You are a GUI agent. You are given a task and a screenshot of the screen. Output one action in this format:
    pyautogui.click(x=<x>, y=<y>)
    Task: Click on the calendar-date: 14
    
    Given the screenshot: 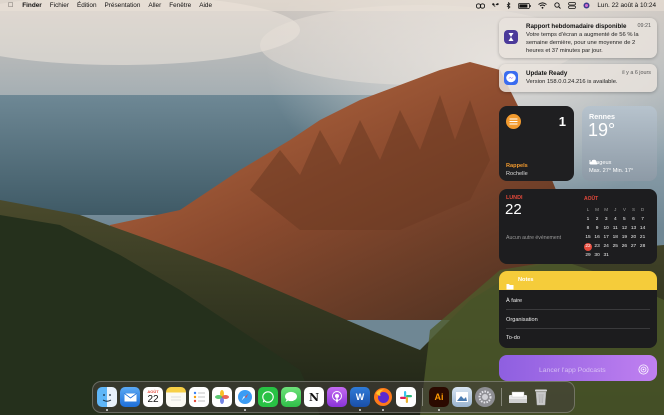 What is the action you would take?
    pyautogui.click(x=642, y=228)
    